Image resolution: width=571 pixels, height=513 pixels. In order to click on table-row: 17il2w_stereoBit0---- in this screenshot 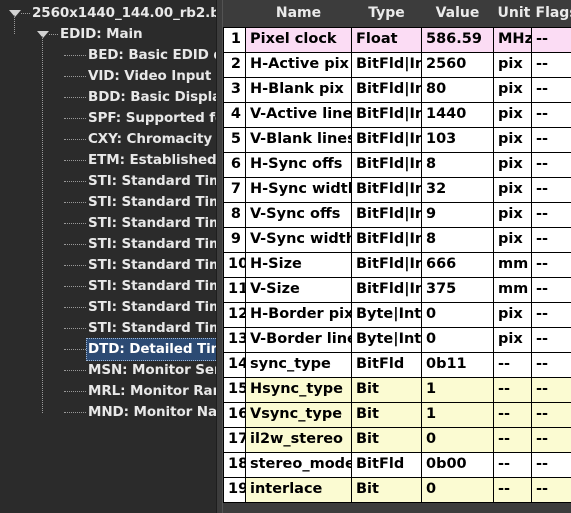, I will do `click(397, 439)`.